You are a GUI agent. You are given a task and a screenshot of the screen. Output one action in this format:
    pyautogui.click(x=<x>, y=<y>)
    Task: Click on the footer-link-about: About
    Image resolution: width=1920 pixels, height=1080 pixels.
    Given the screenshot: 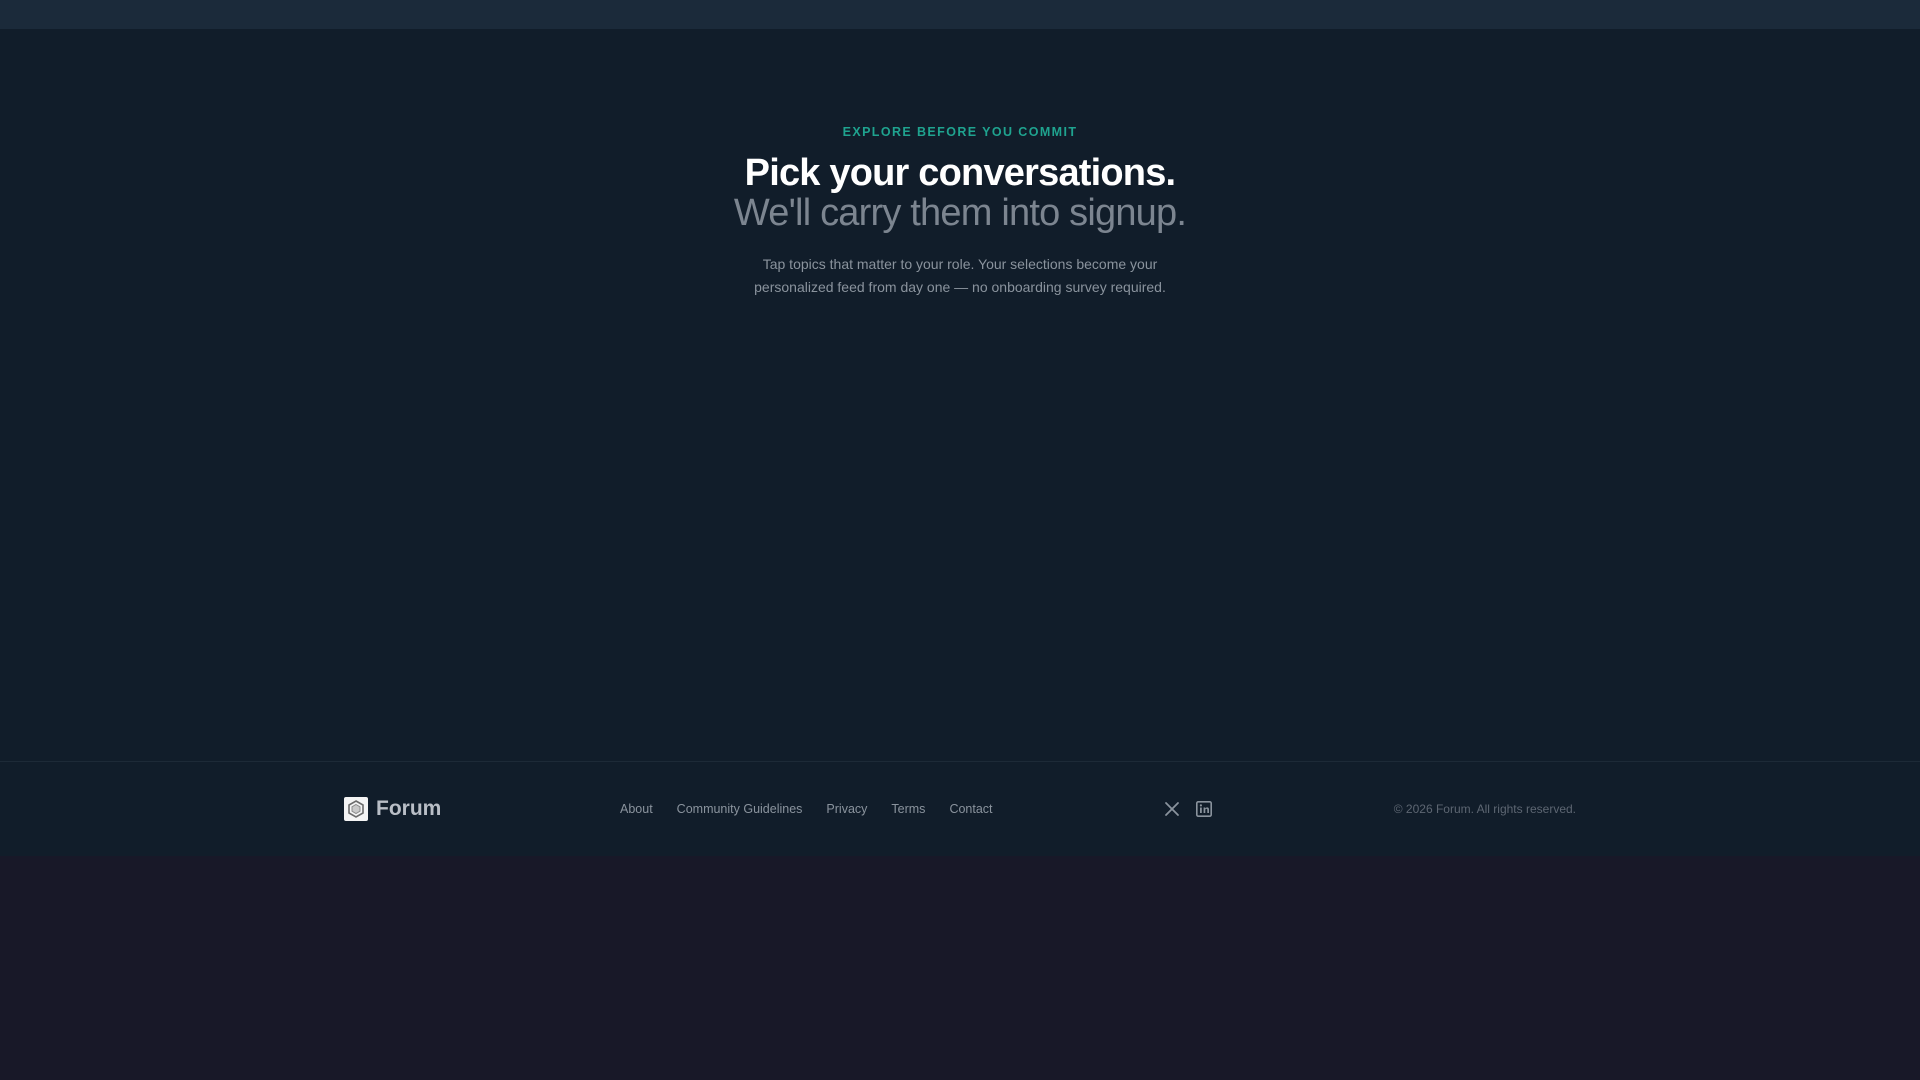 What is the action you would take?
    pyautogui.click(x=636, y=809)
    